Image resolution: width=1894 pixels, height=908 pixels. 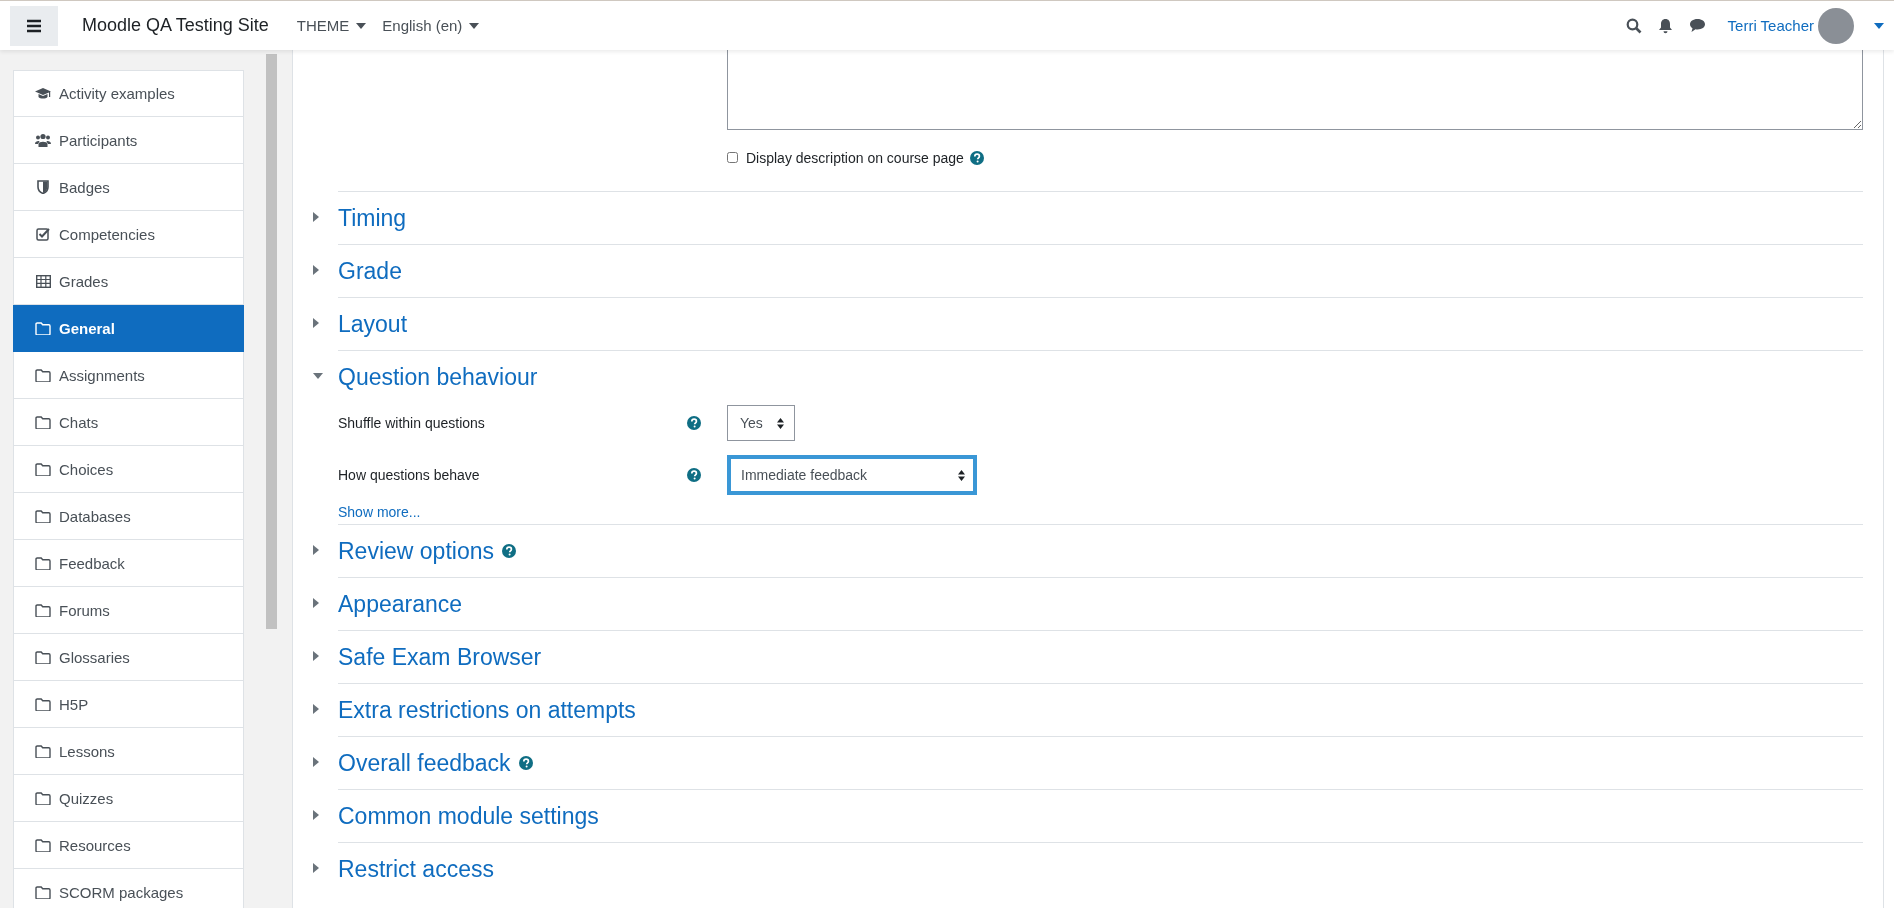 I want to click on chat-bubble-icon, so click(x=1697, y=25).